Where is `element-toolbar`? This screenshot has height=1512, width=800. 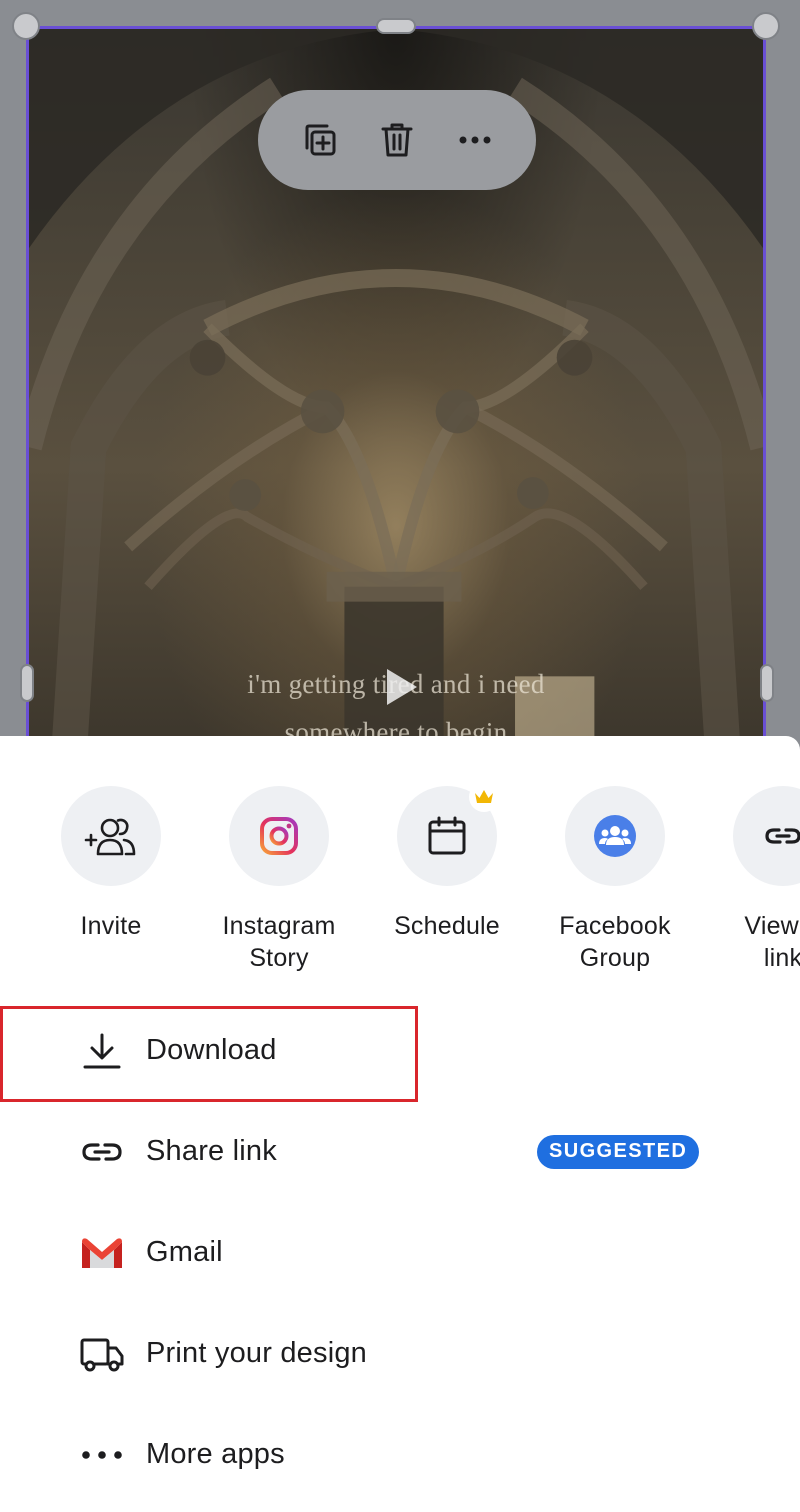
element-toolbar is located at coordinates (397, 140).